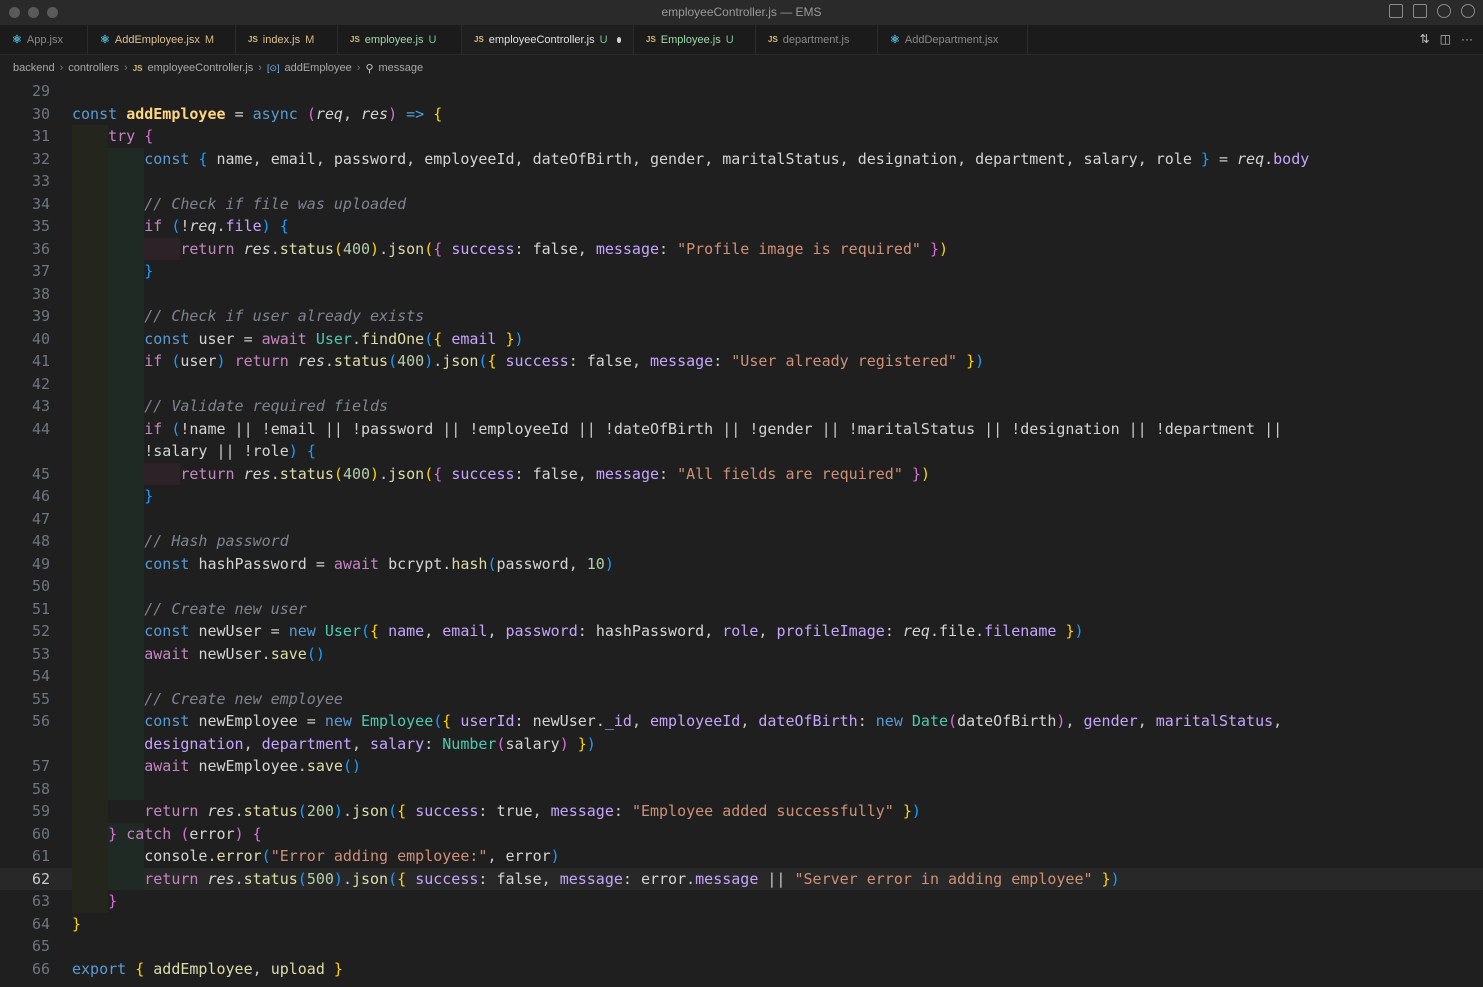 This screenshot has height=987, width=1483. What do you see at coordinates (40, 788) in the screenshot?
I see `line-number: 58` at bounding box center [40, 788].